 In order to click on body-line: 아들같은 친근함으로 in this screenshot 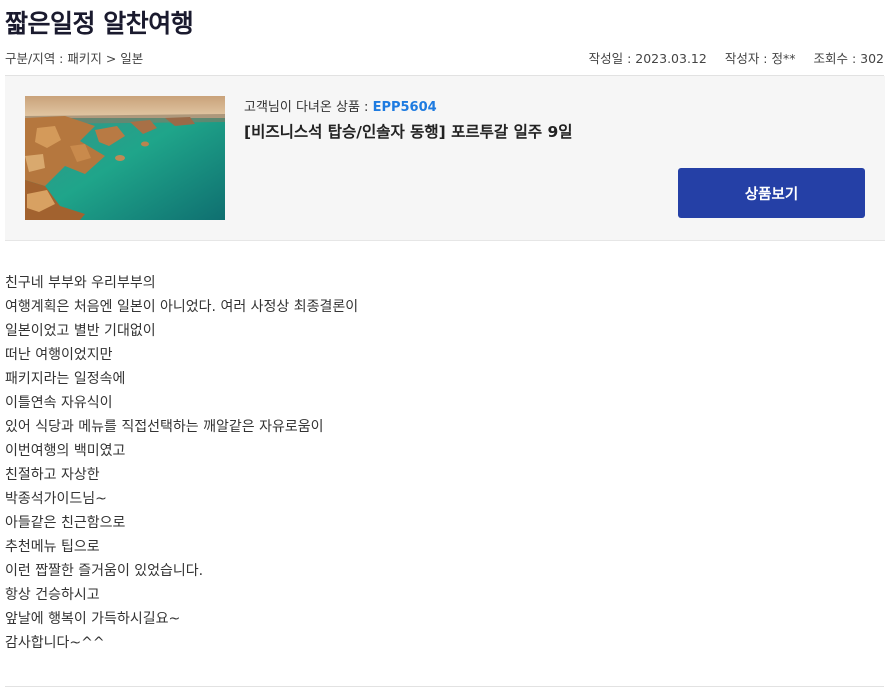, I will do `click(65, 523)`.